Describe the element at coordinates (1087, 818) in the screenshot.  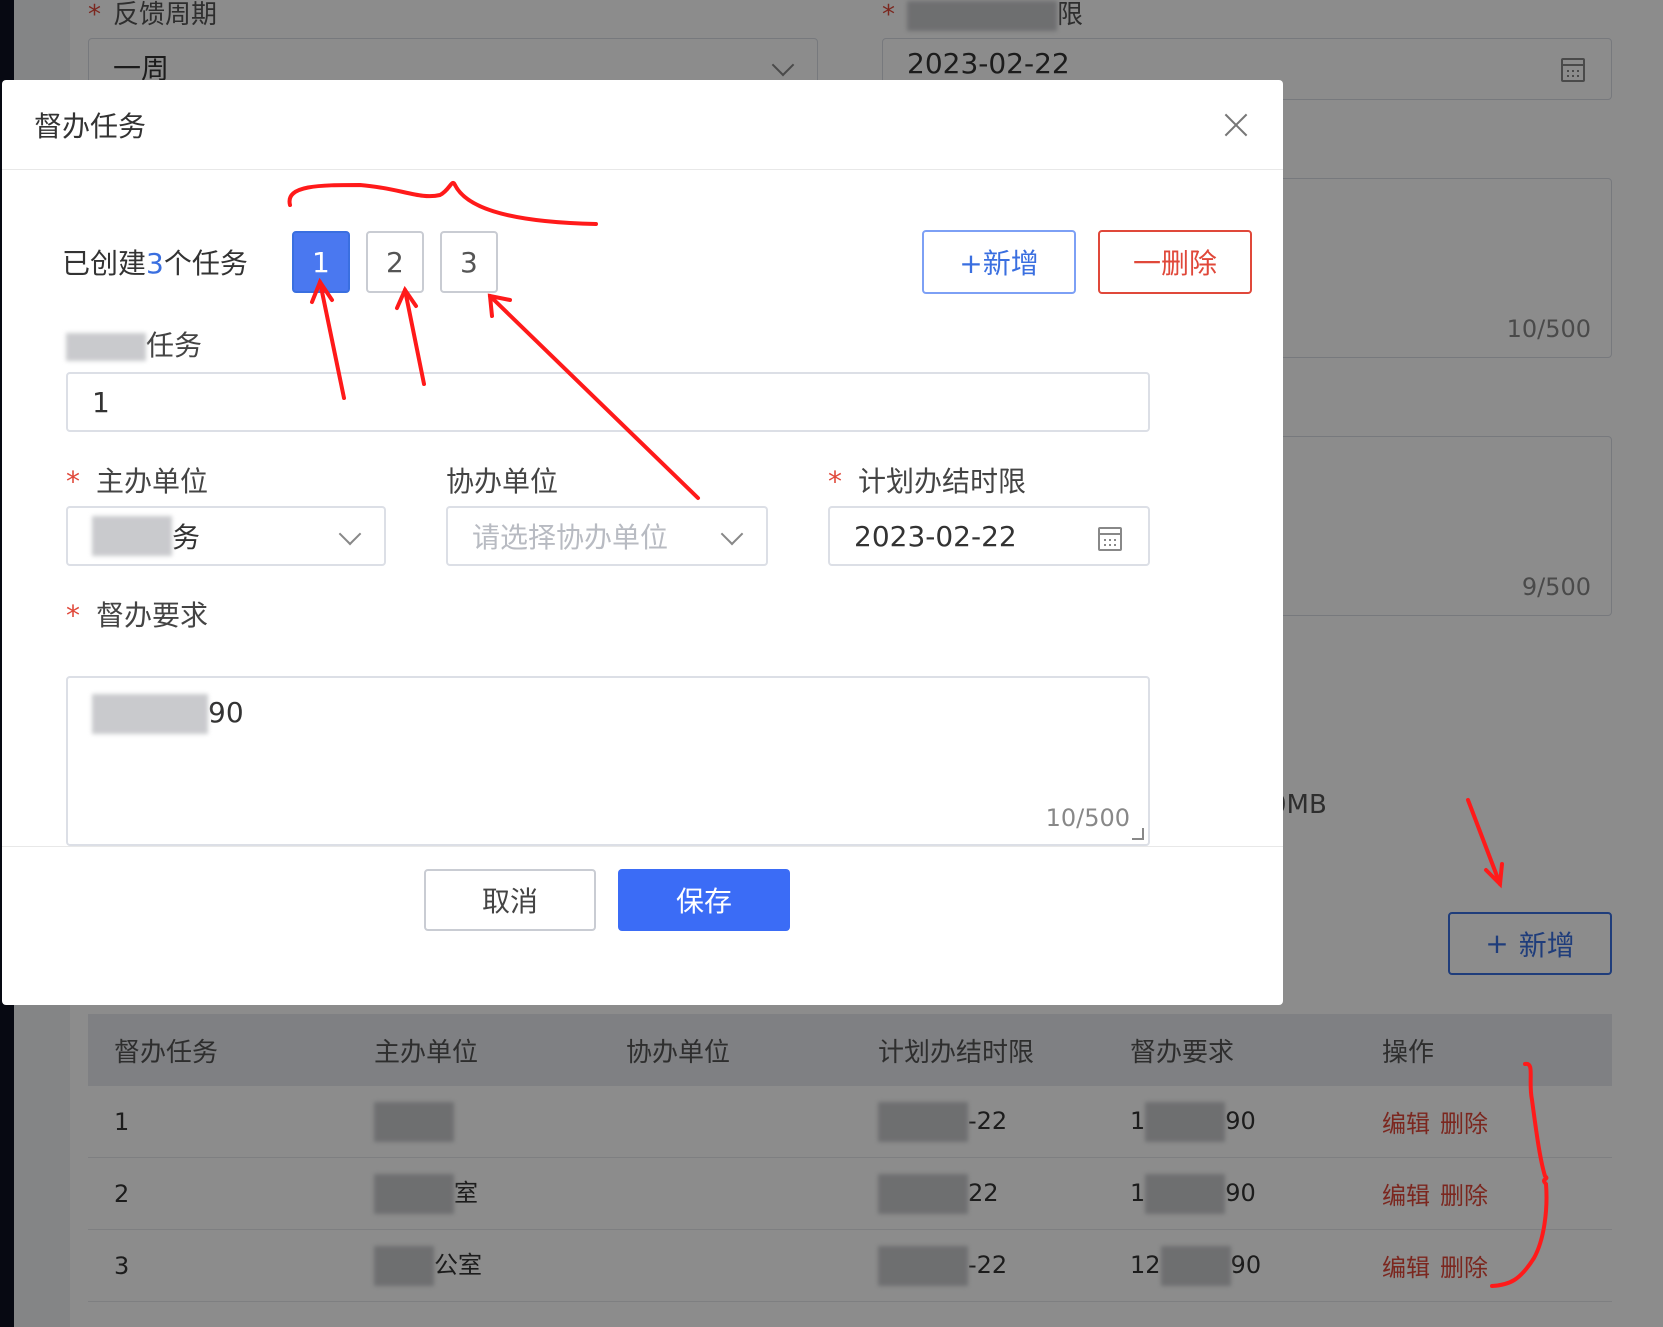
I see `requirement-char-count: 10/500` at that location.